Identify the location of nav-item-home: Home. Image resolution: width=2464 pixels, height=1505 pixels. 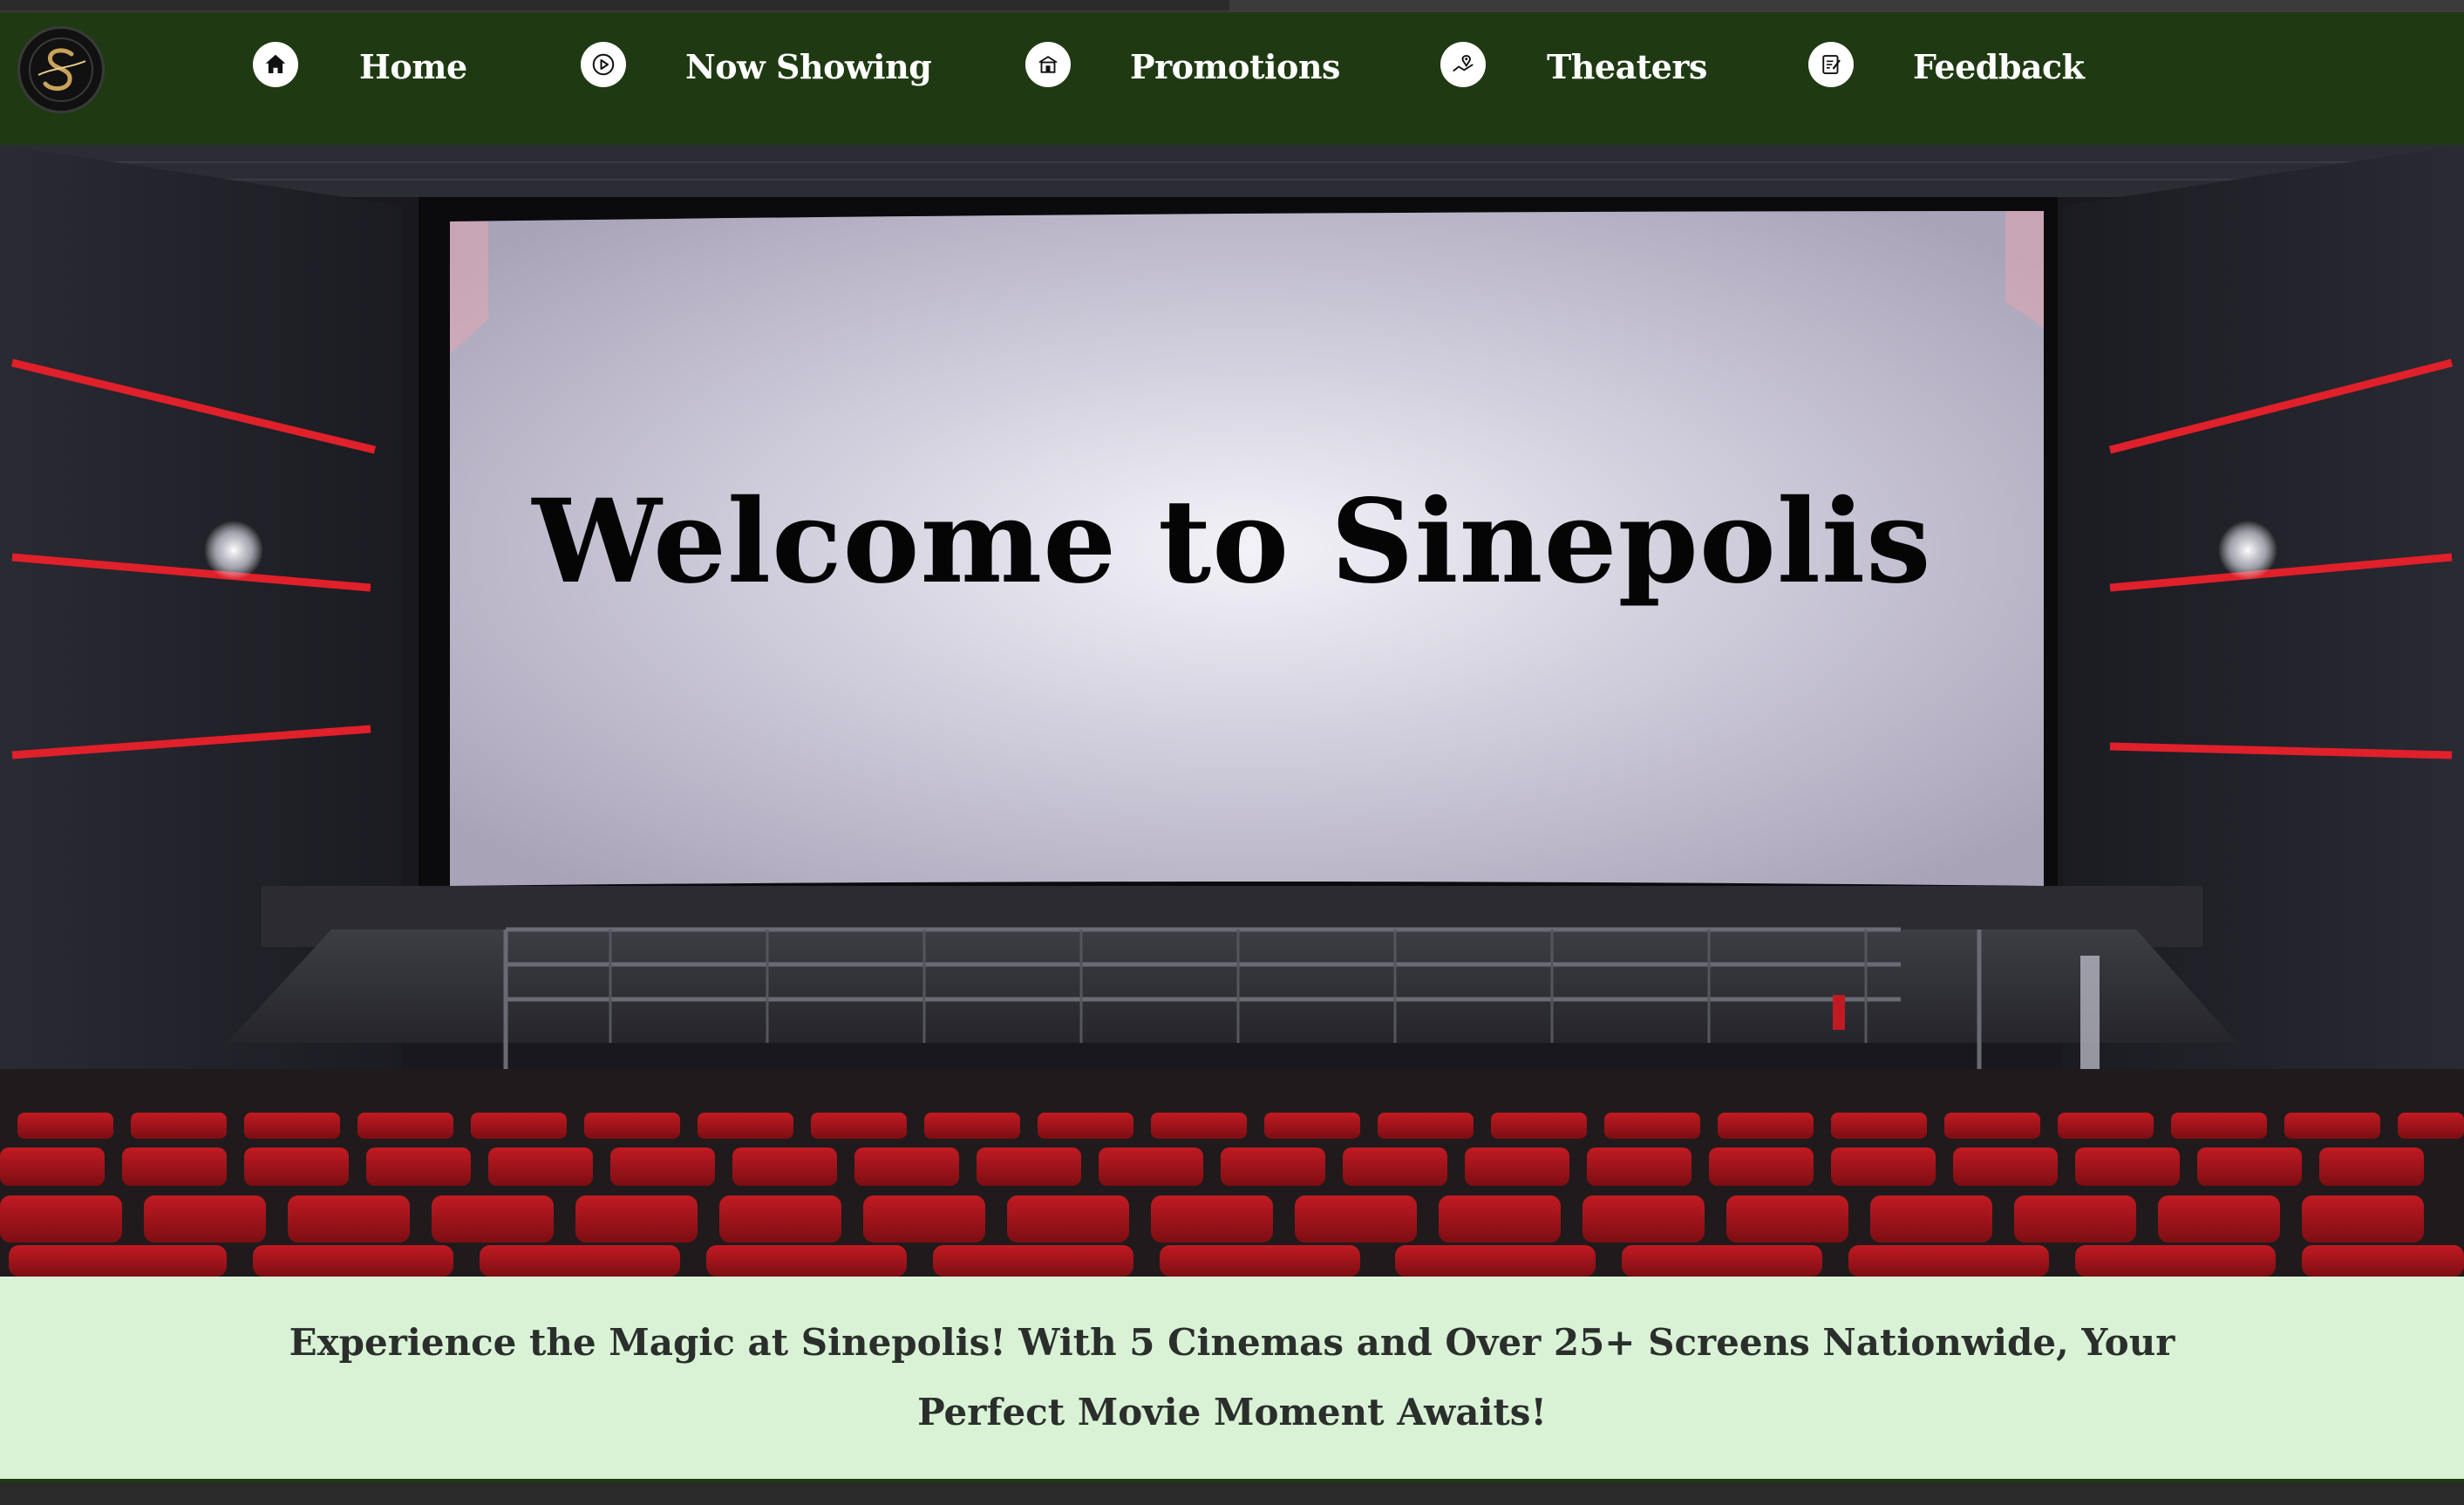
(360, 64).